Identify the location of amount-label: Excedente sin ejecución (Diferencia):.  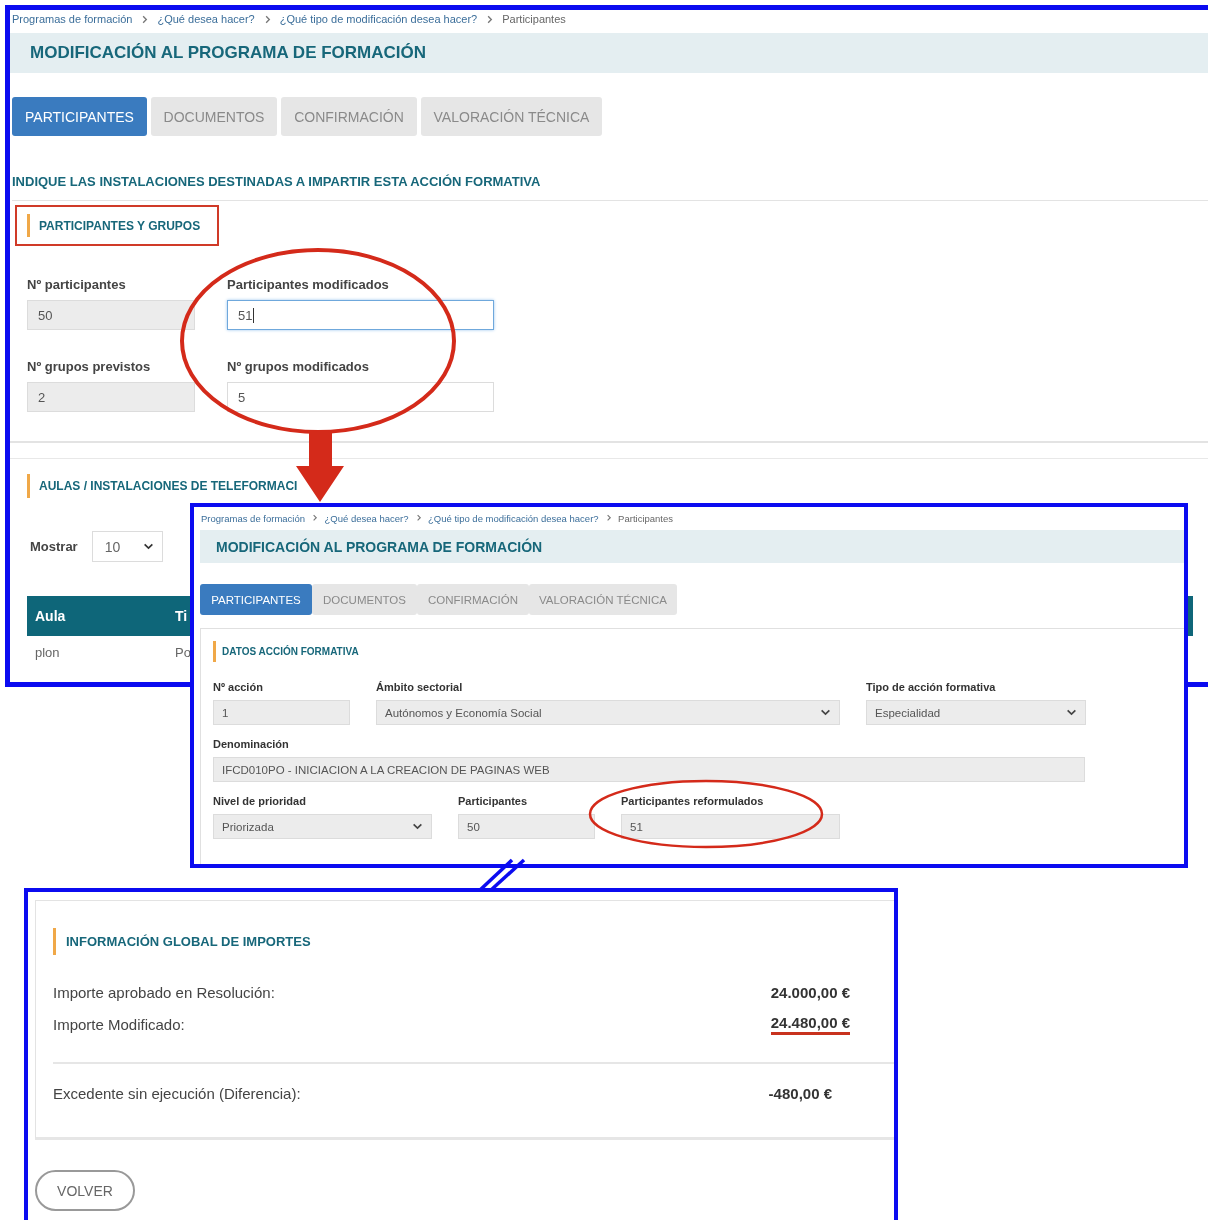
(177, 1093).